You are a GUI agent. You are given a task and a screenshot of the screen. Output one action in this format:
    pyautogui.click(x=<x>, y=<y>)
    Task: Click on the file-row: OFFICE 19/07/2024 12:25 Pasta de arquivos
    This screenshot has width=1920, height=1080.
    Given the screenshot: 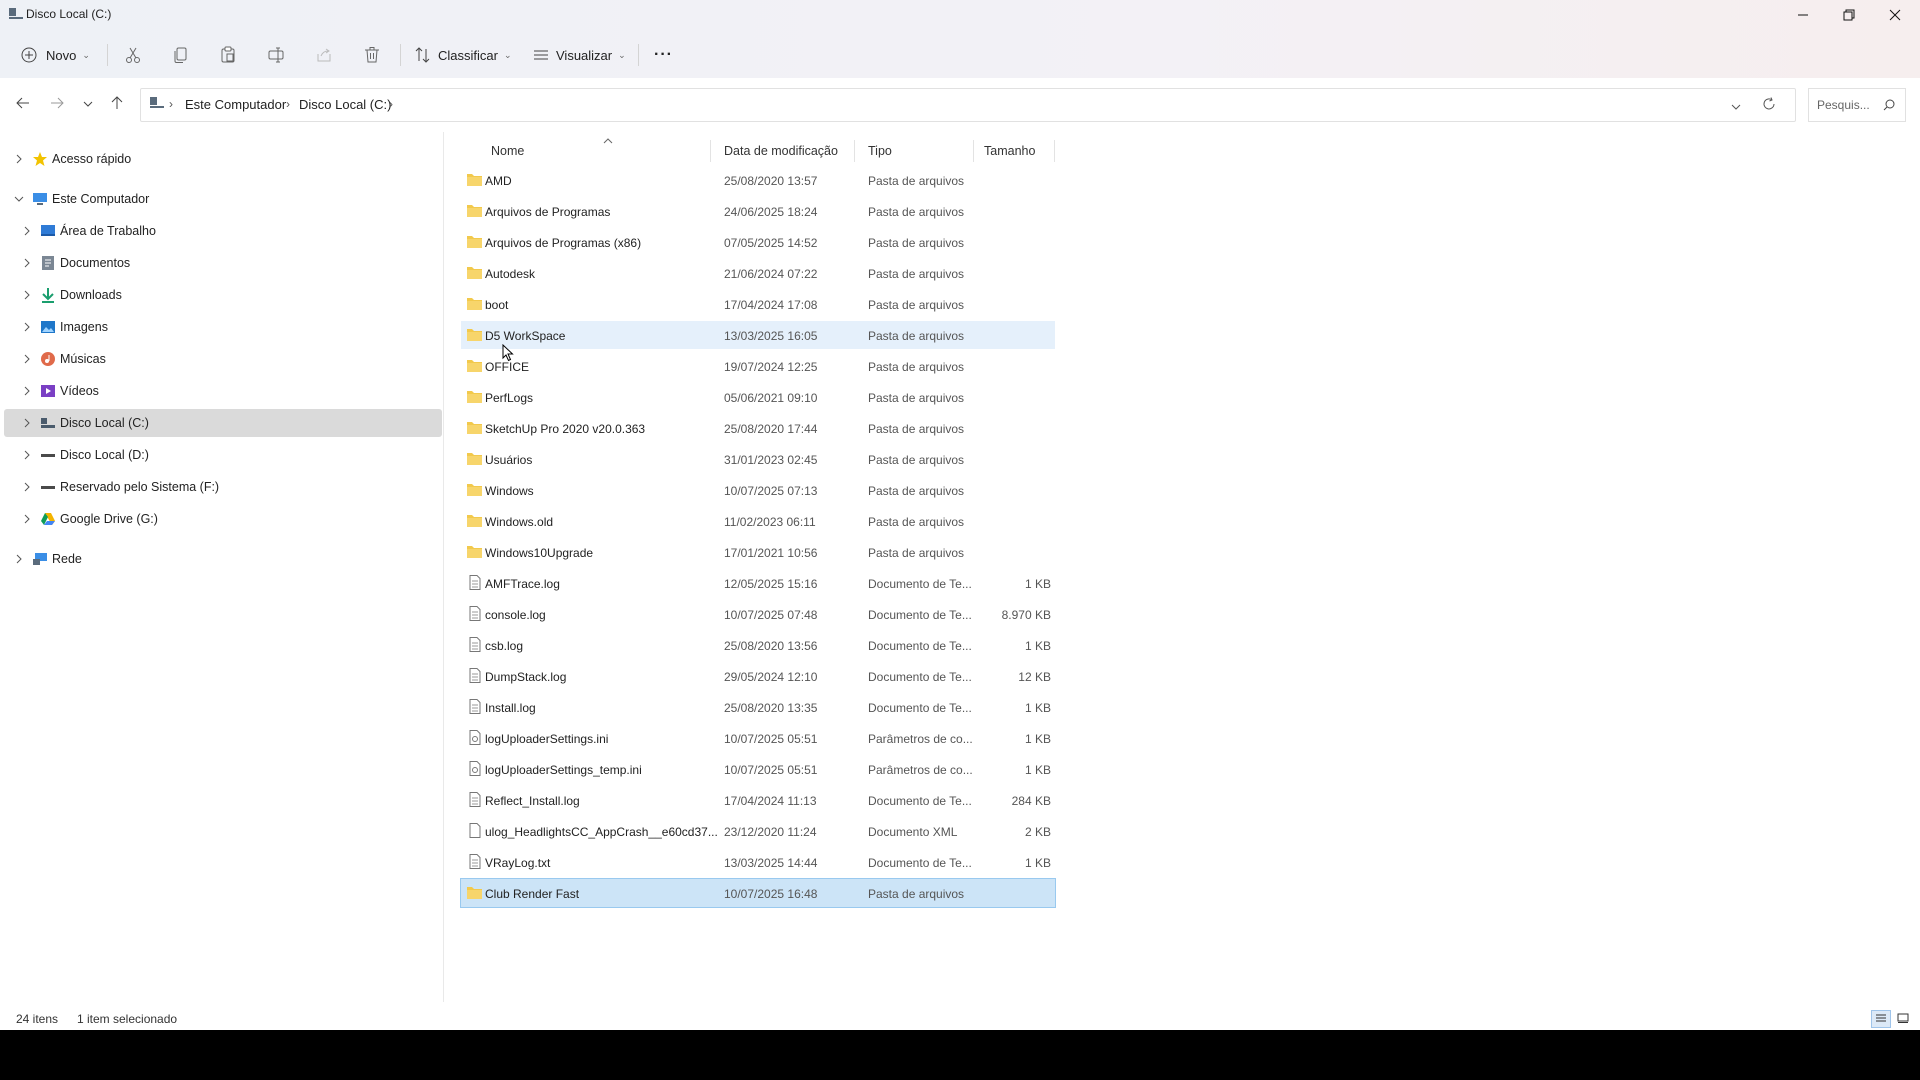 What is the action you would take?
    pyautogui.click(x=758, y=366)
    